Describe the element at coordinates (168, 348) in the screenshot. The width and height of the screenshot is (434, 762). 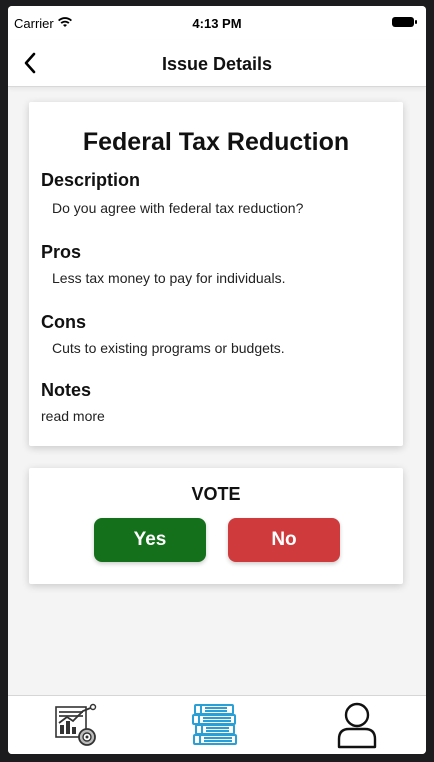
I see `cons-text: Cuts to existing programs or budgets.` at that location.